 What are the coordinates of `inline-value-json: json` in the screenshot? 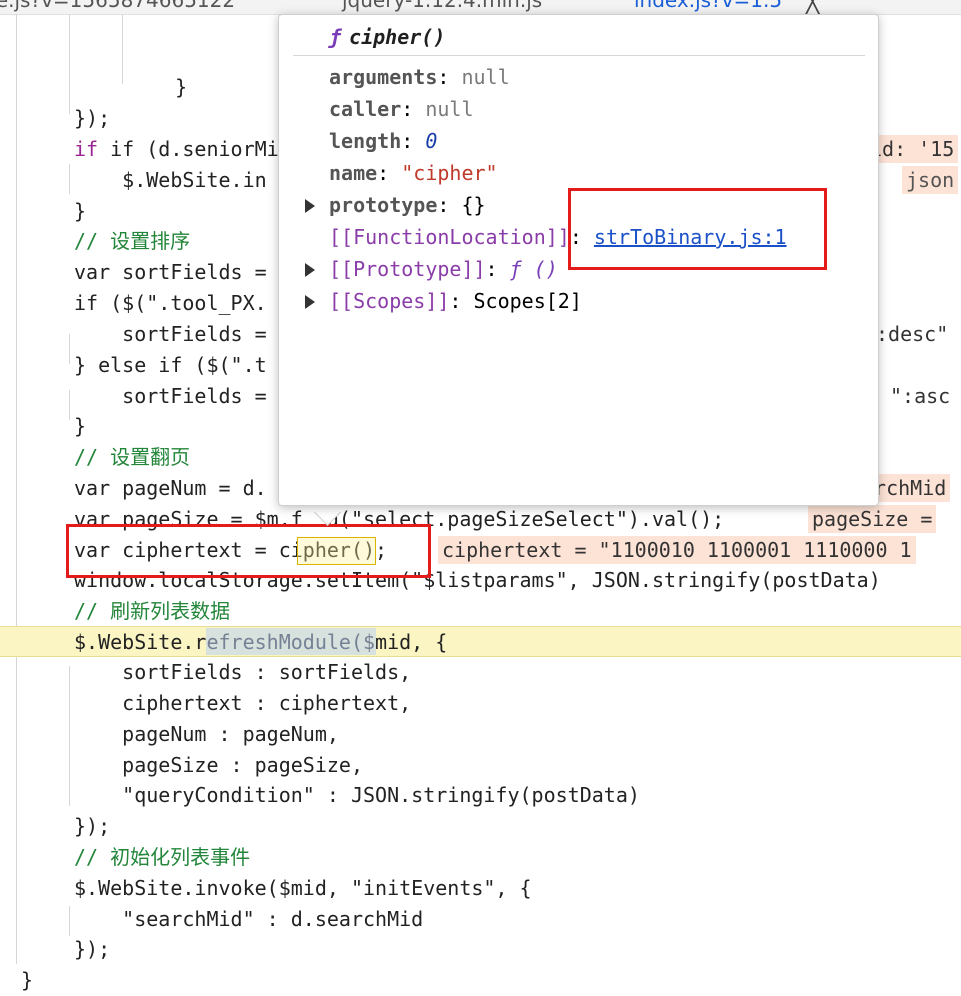 It's located at (930, 180).